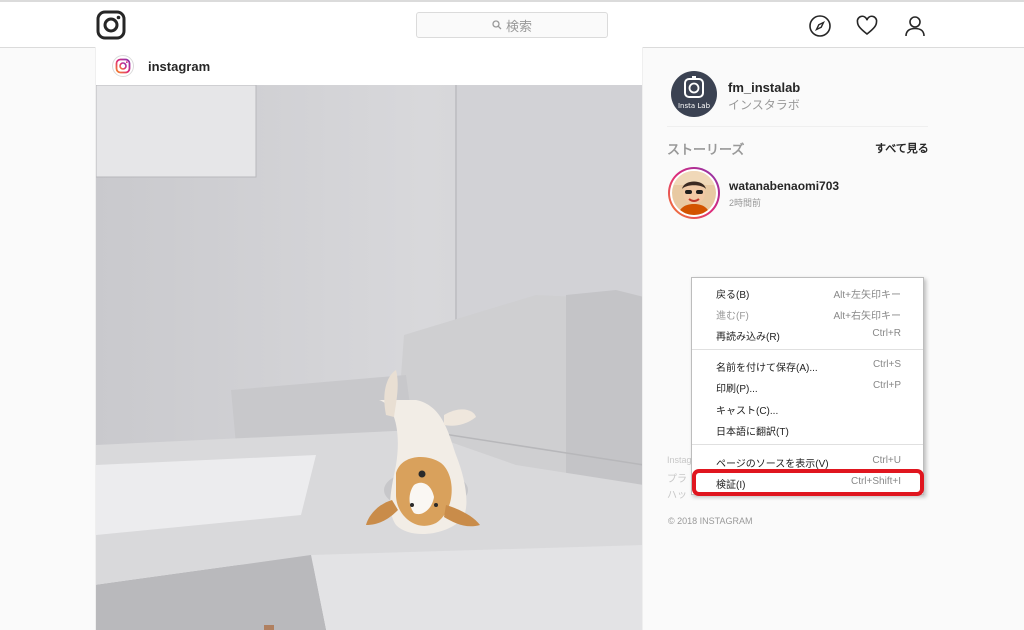  I want to click on compass-icon, so click(820, 26).